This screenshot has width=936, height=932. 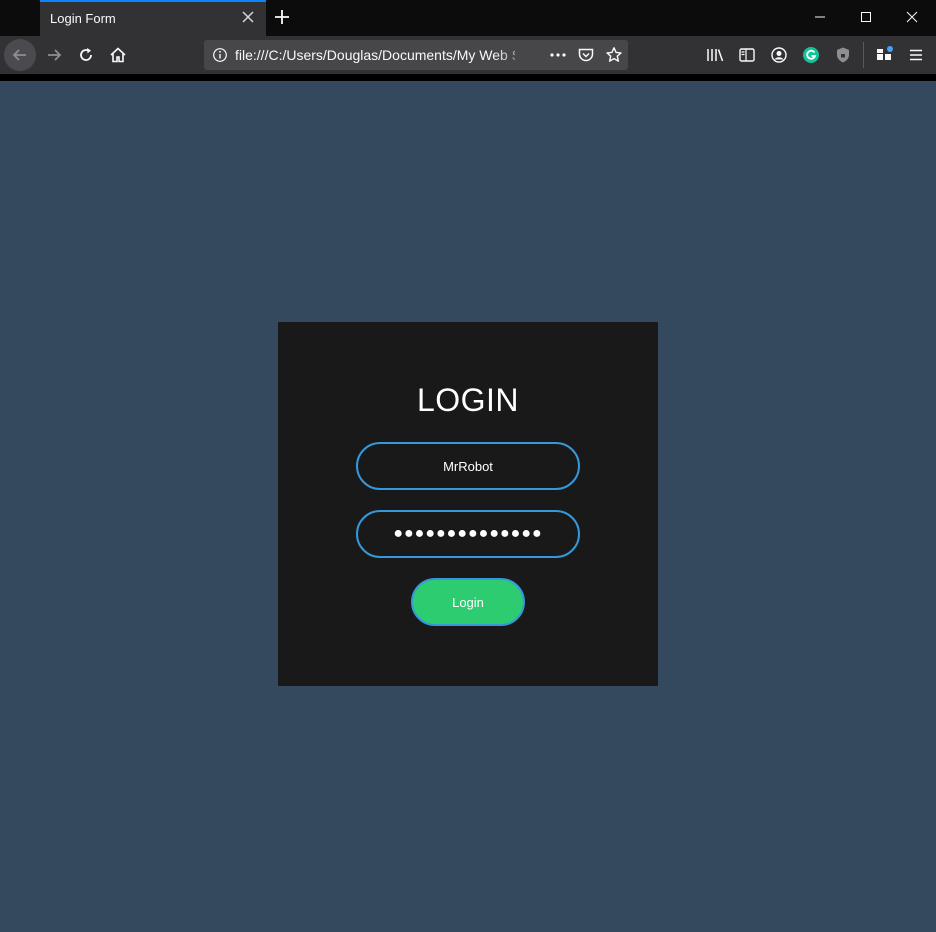 I want to click on forward-icon, so click(x=54, y=55).